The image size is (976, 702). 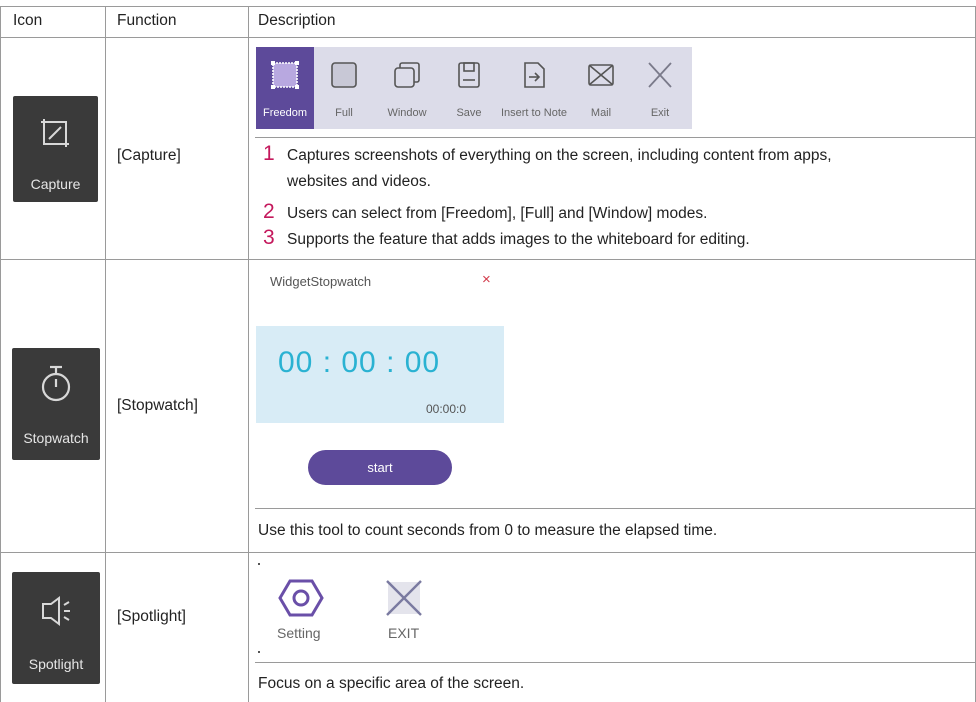 What do you see at coordinates (391, 683) in the screenshot?
I see `spotlight-description: Focus on a specific area of the screen.` at bounding box center [391, 683].